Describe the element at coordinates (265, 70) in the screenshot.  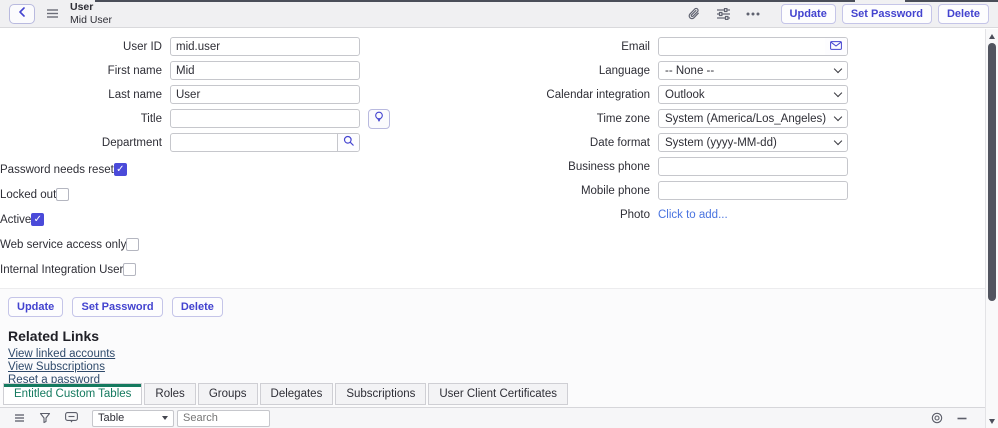
I see `first-name-input` at that location.